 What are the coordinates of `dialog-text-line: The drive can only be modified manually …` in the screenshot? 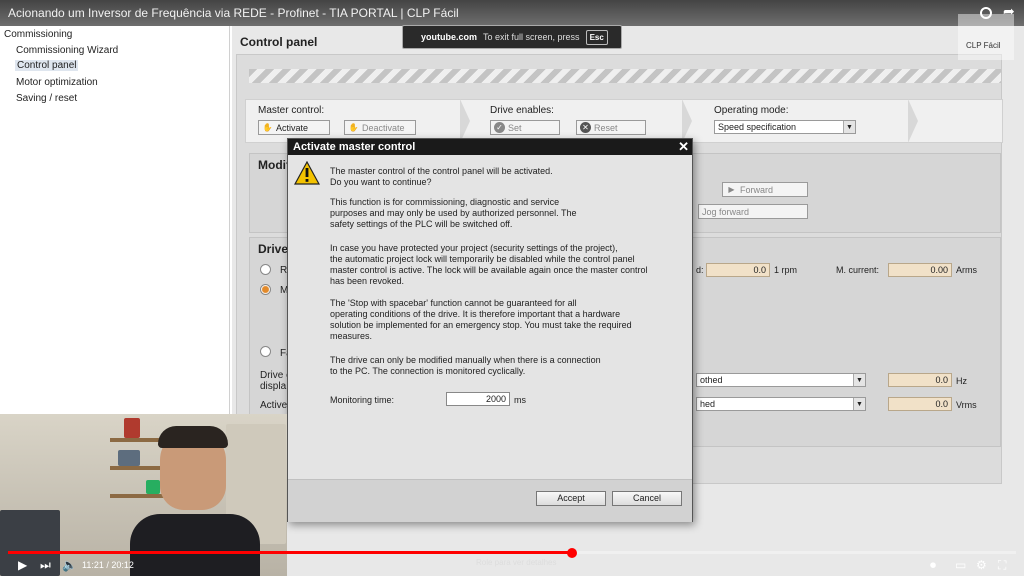 It's located at (465, 360).